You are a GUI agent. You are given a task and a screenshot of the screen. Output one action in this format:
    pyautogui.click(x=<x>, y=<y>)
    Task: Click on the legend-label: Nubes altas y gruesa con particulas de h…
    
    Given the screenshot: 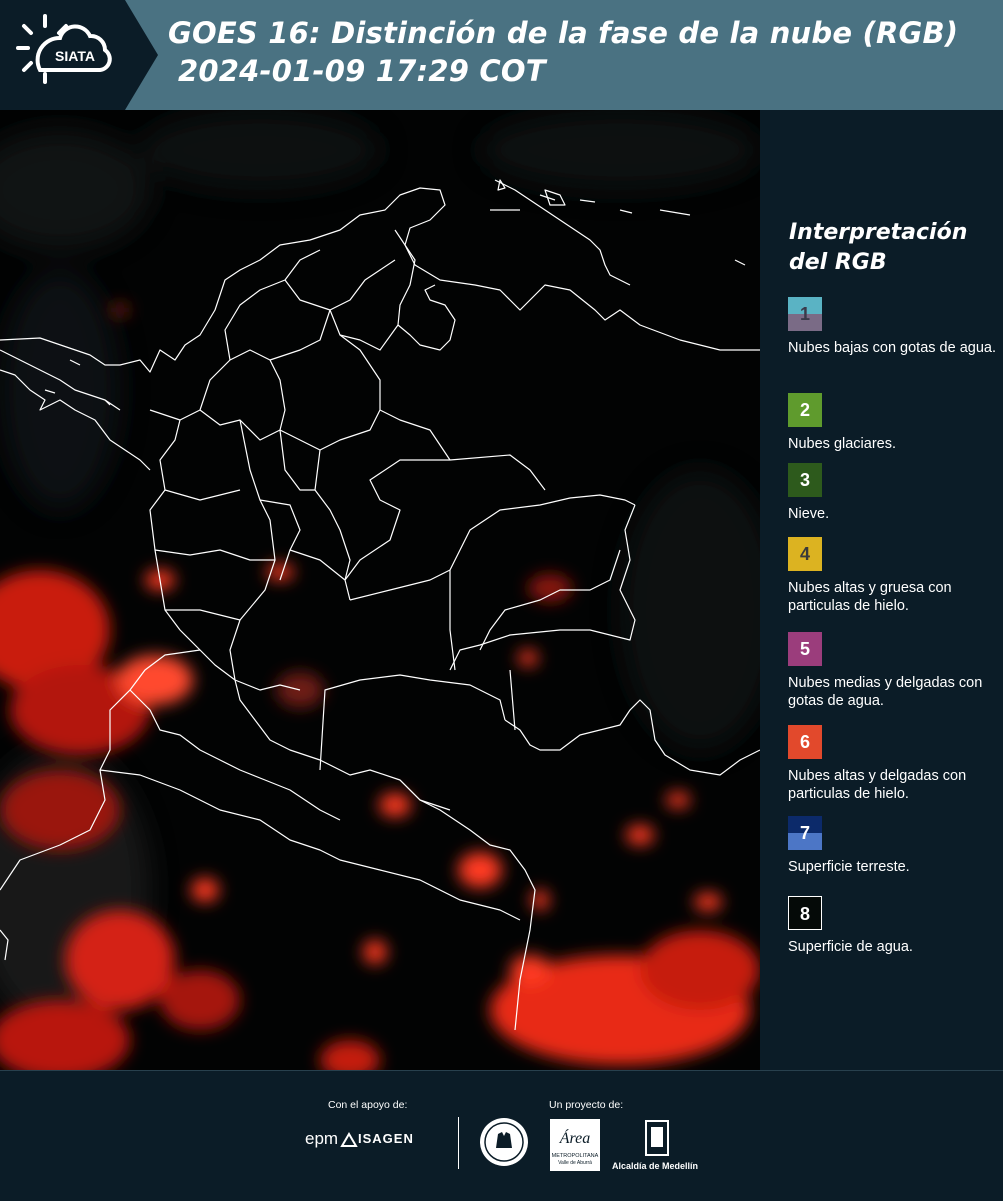 What is the action you would take?
    pyautogui.click(x=870, y=597)
    